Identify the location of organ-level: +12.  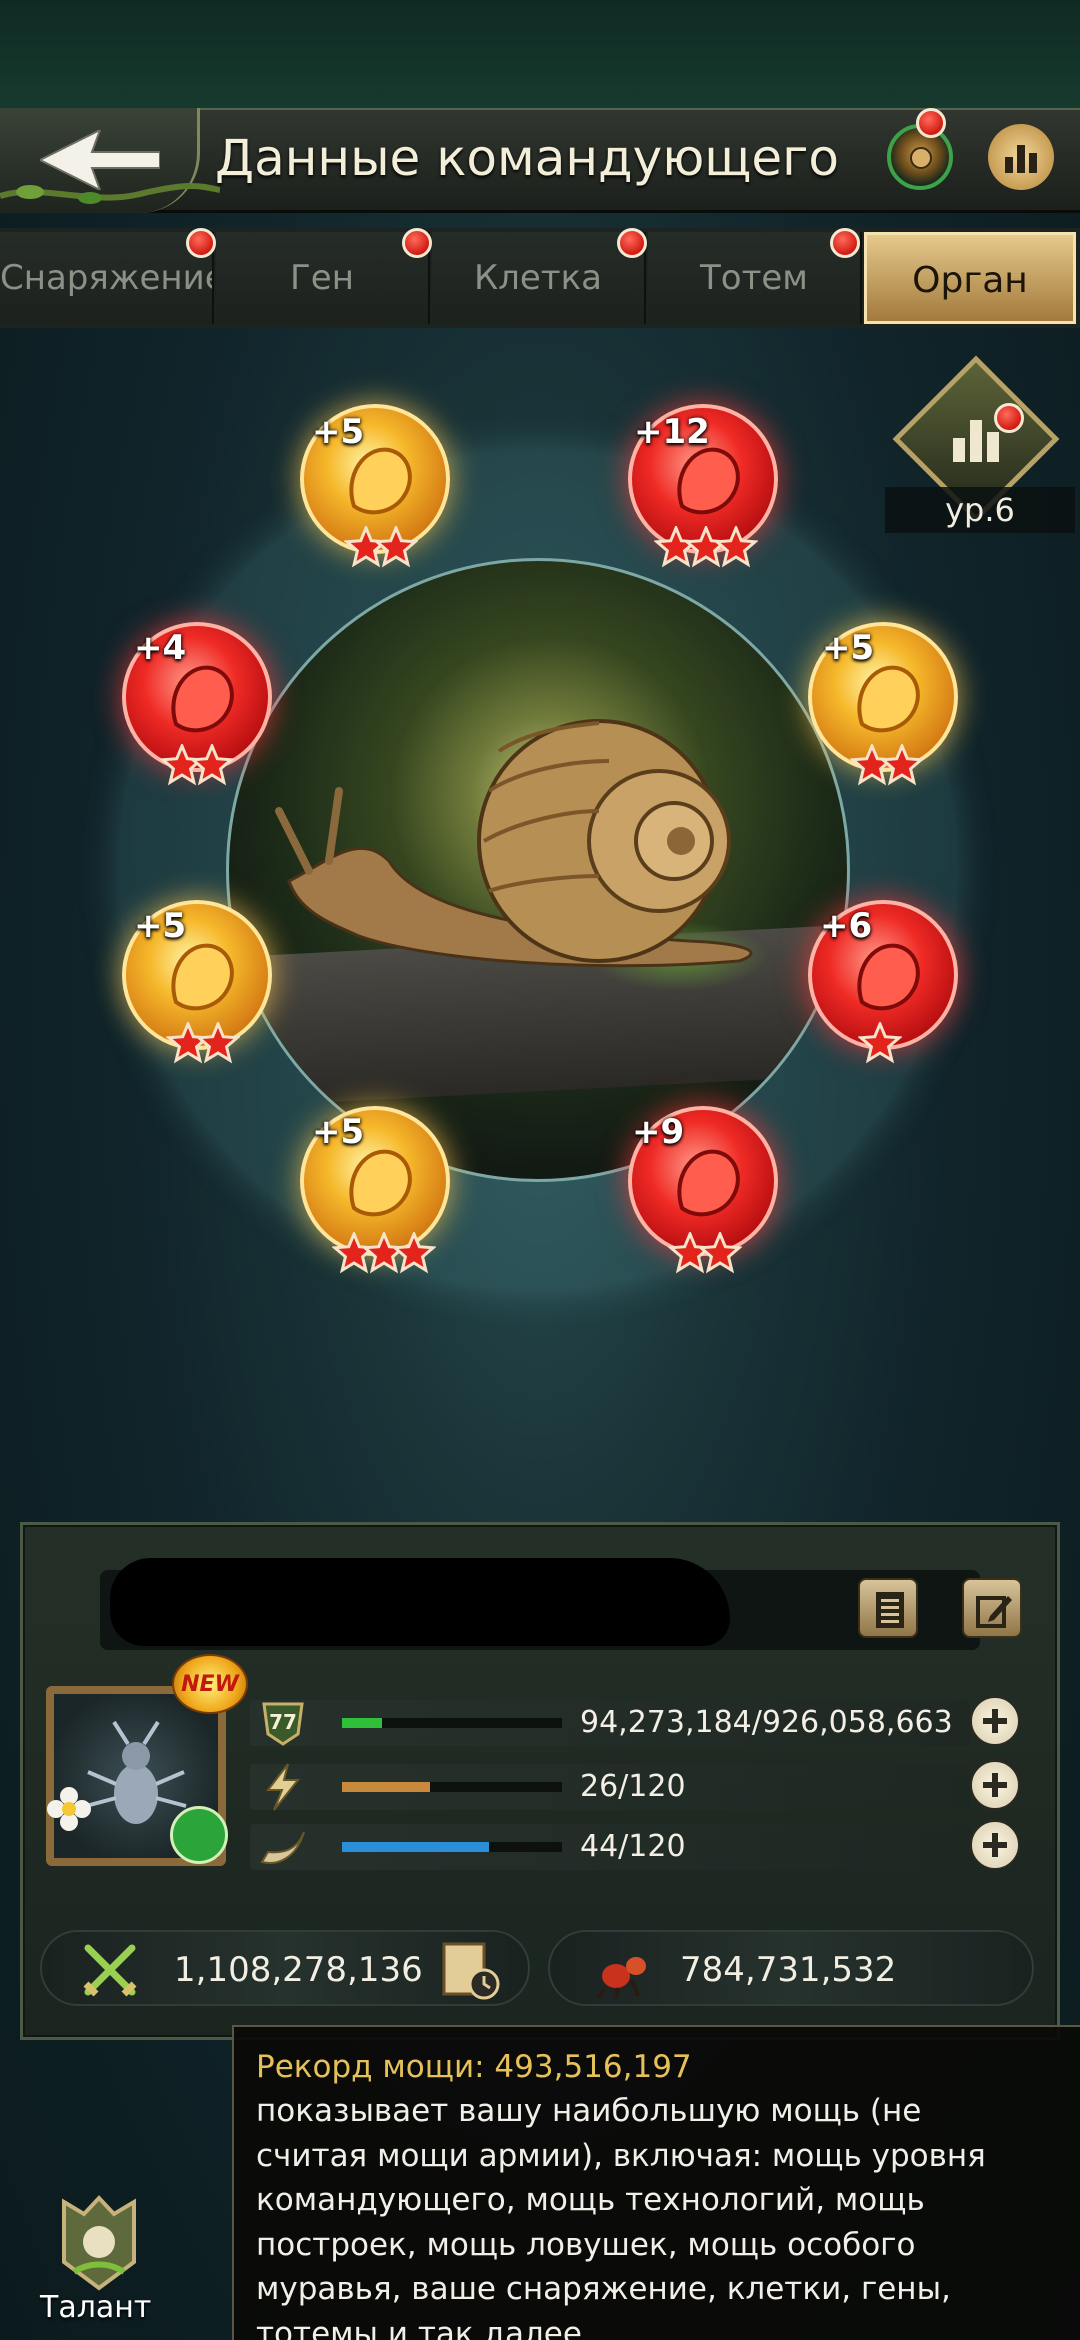
(672, 432).